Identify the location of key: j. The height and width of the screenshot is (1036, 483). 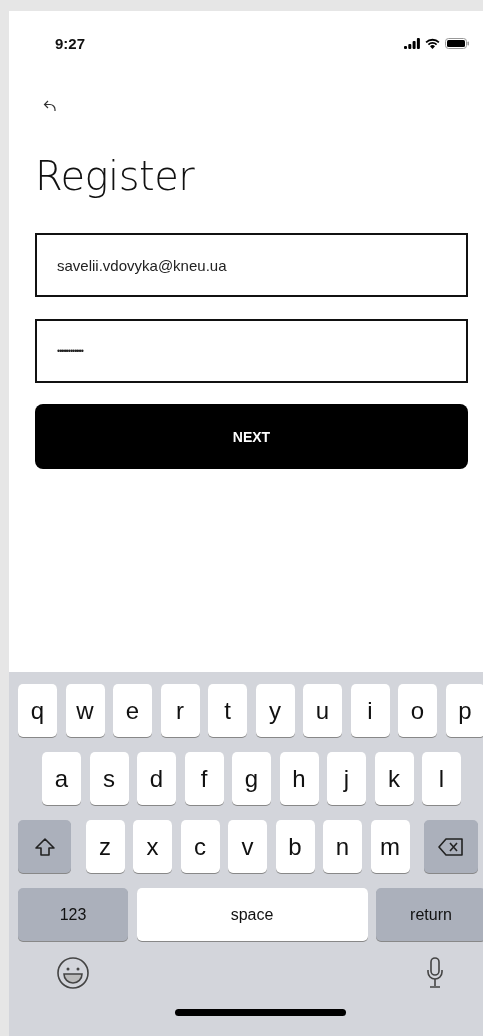
(346, 778).